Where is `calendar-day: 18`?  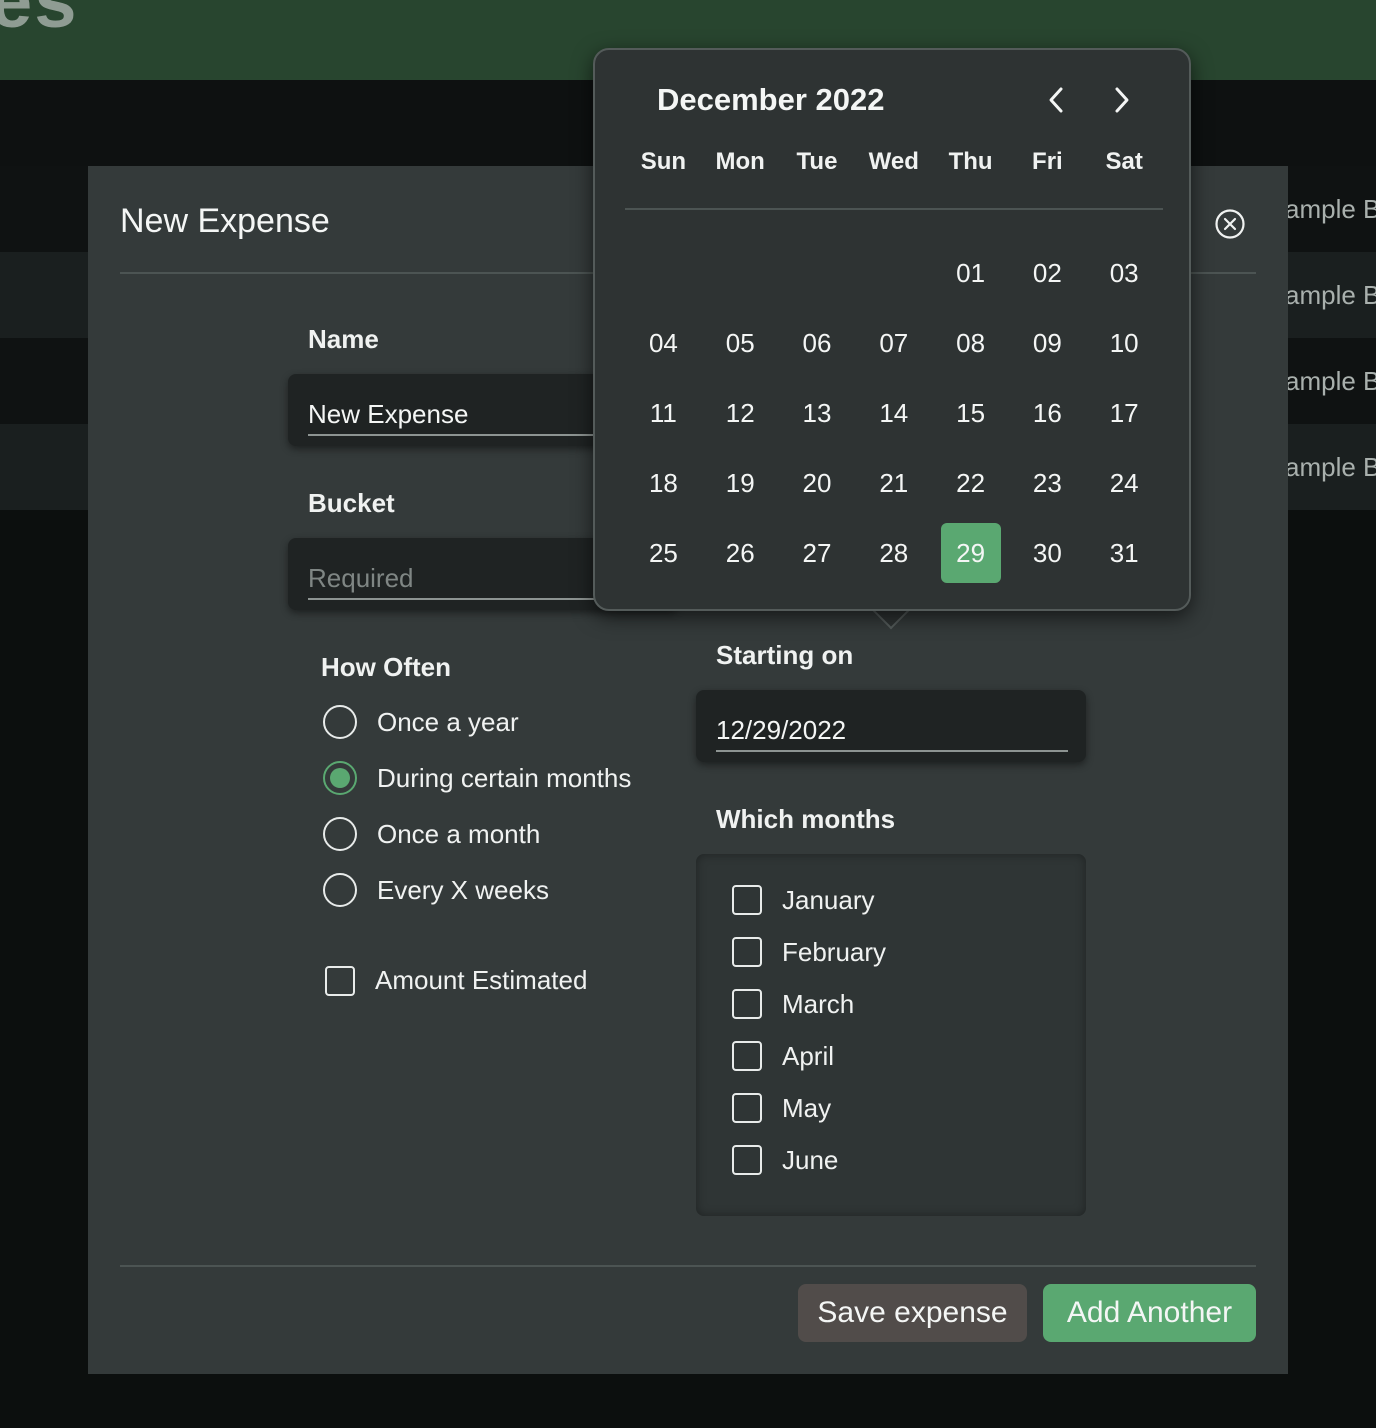 calendar-day: 18 is located at coordinates (663, 483).